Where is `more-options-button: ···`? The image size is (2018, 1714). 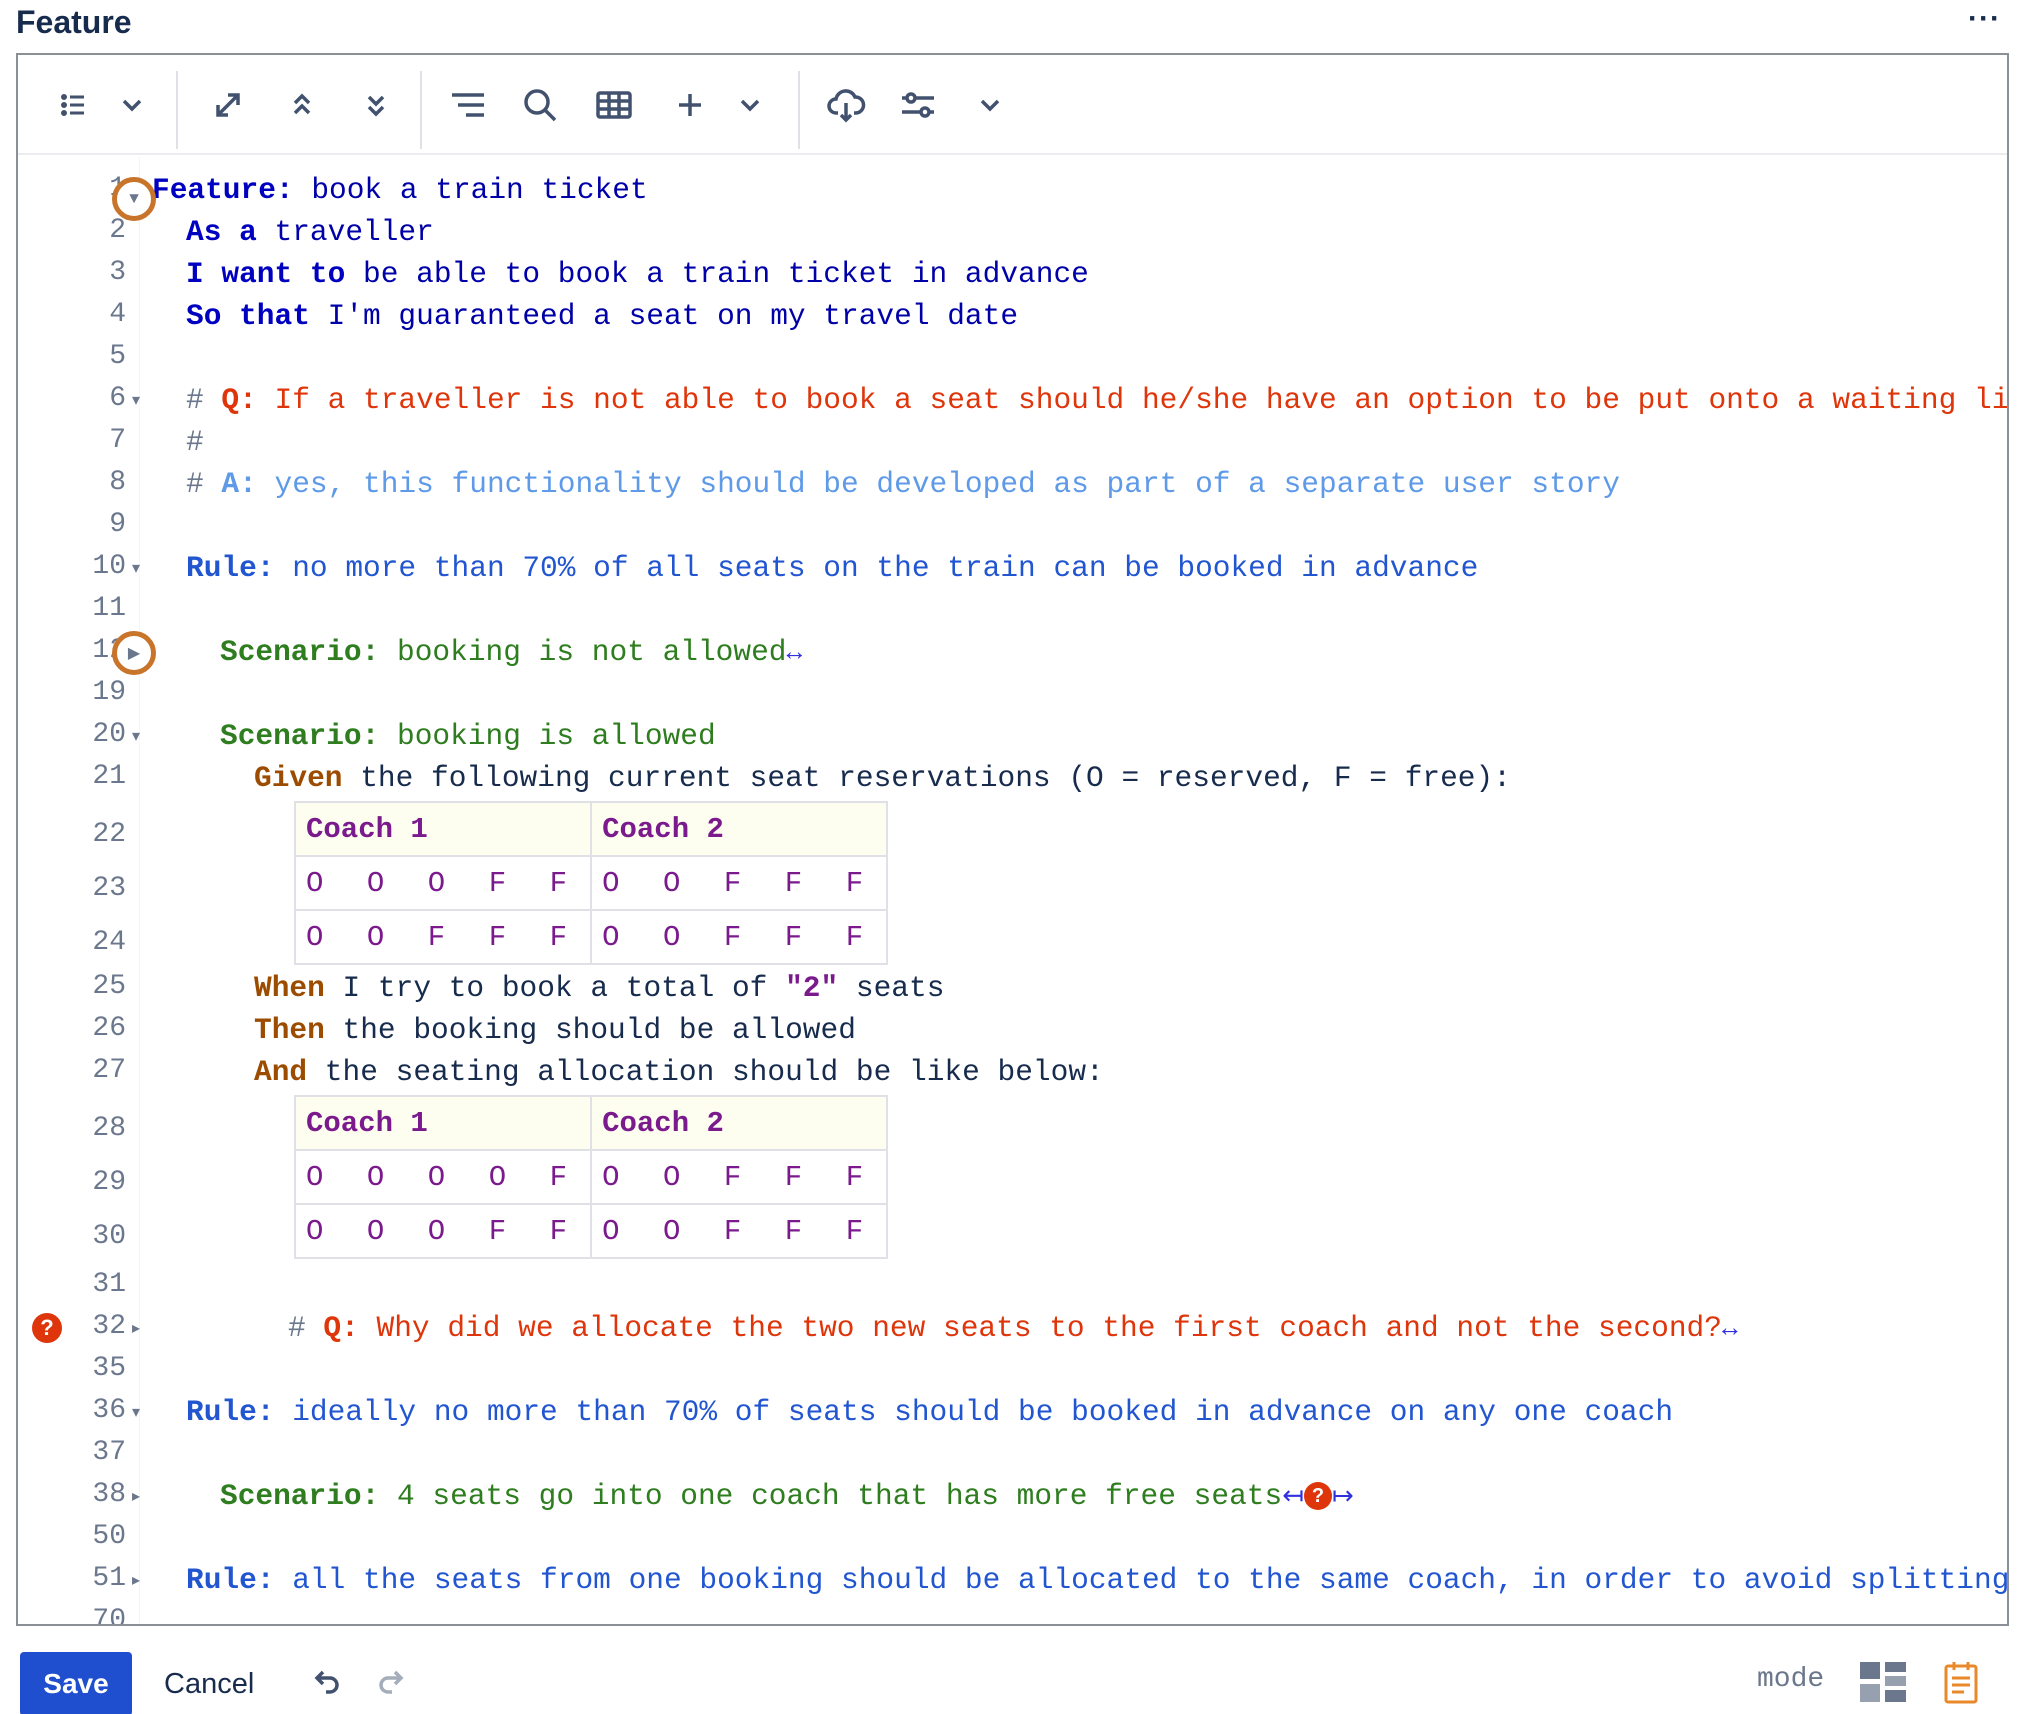
more-options-button: ··· is located at coordinates (1984, 19).